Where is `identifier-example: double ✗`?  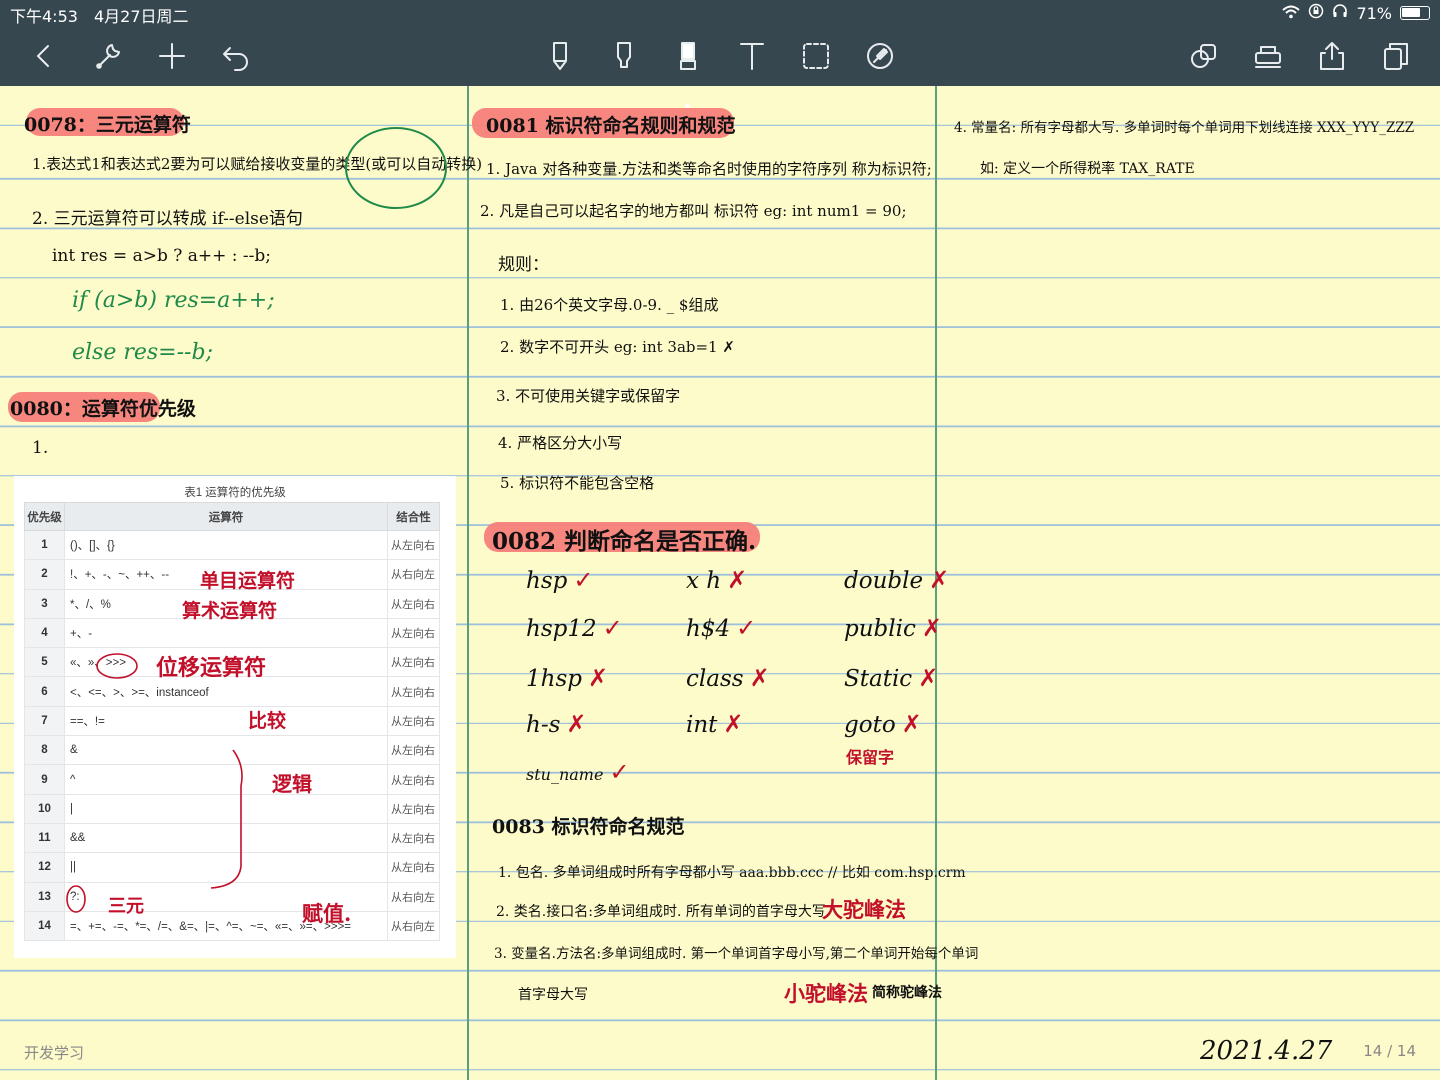
identifier-example: double ✗ is located at coordinates (896, 580).